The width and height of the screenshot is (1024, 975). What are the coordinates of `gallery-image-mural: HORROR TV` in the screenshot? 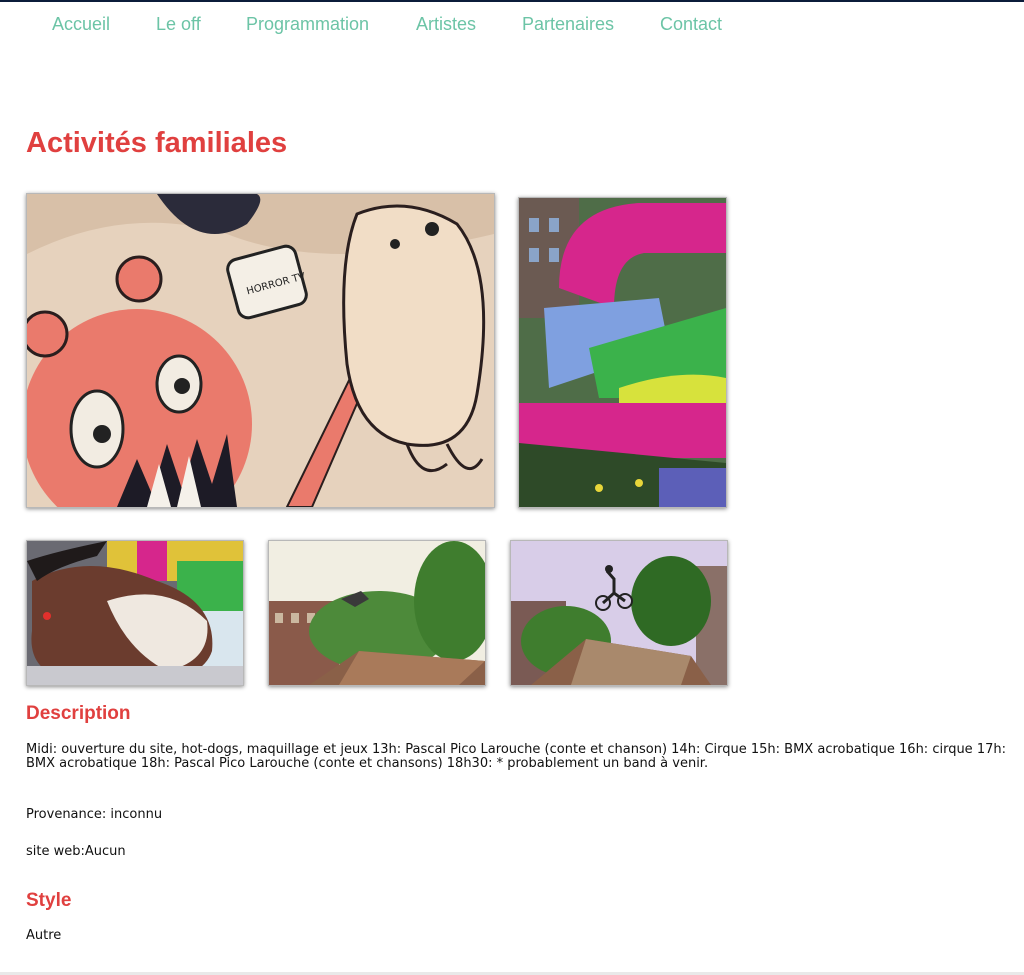 It's located at (260, 350).